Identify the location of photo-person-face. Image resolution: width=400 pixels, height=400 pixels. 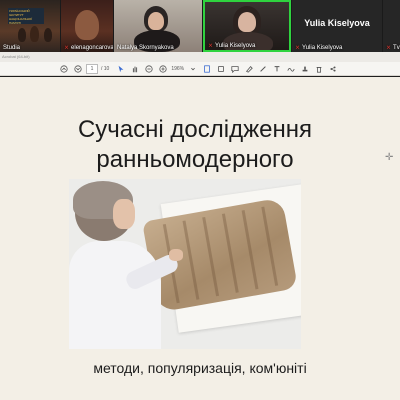
(124, 214).